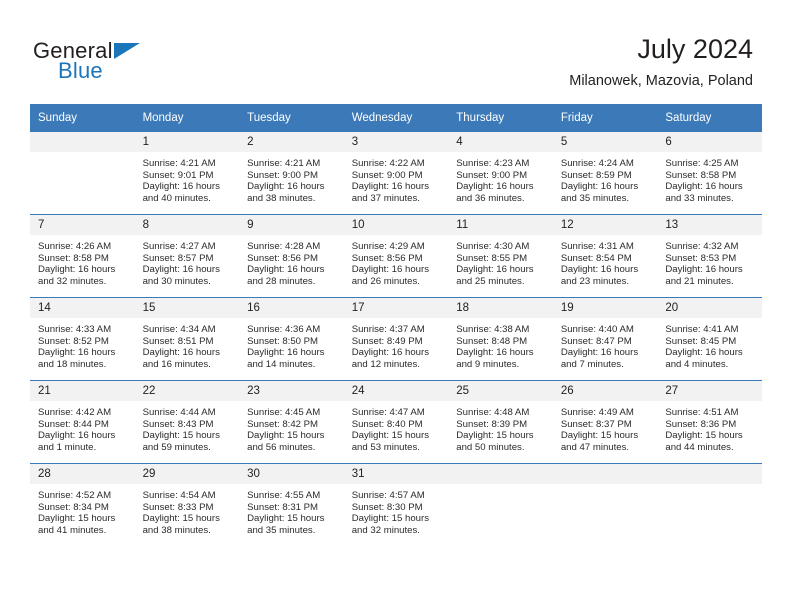  Describe the element at coordinates (75, 246) in the screenshot. I see `sunrise-time: Sunrise: 4:26 AM` at that location.